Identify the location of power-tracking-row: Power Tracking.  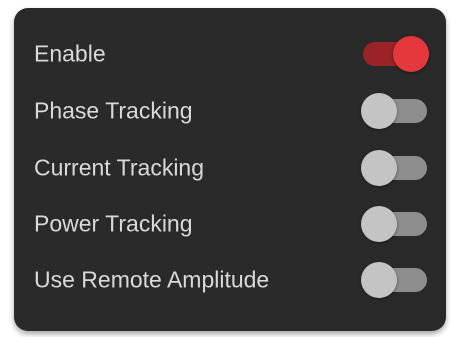
(230, 224).